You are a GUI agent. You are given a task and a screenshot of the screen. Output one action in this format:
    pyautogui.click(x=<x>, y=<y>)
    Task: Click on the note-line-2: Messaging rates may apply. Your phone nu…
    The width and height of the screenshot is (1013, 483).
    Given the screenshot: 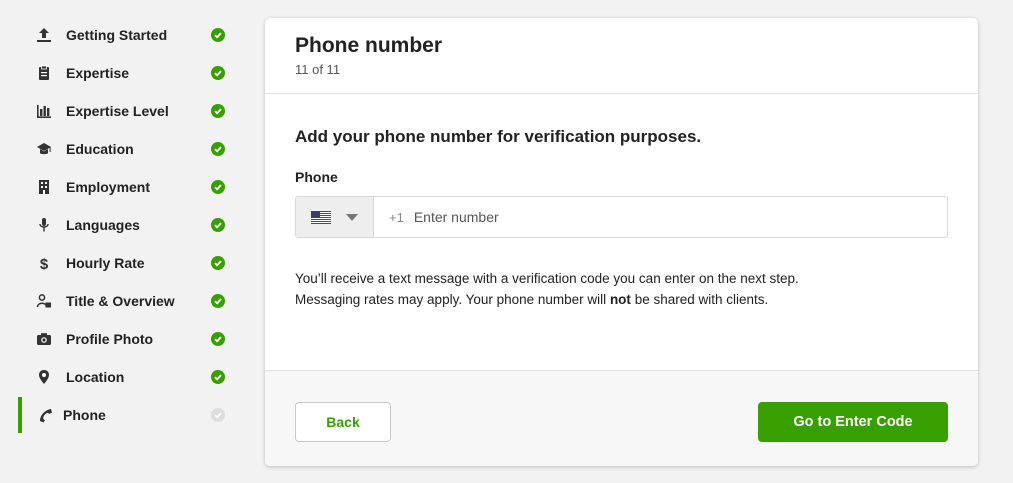 What is the action you would take?
    pyautogui.click(x=615, y=299)
    